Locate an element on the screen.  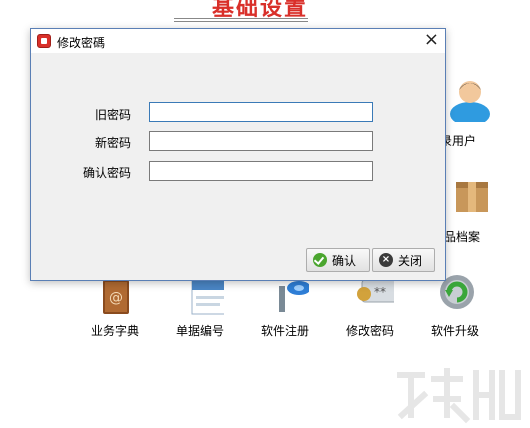
dialog-title: 修改密碼 is located at coordinates (81, 43).